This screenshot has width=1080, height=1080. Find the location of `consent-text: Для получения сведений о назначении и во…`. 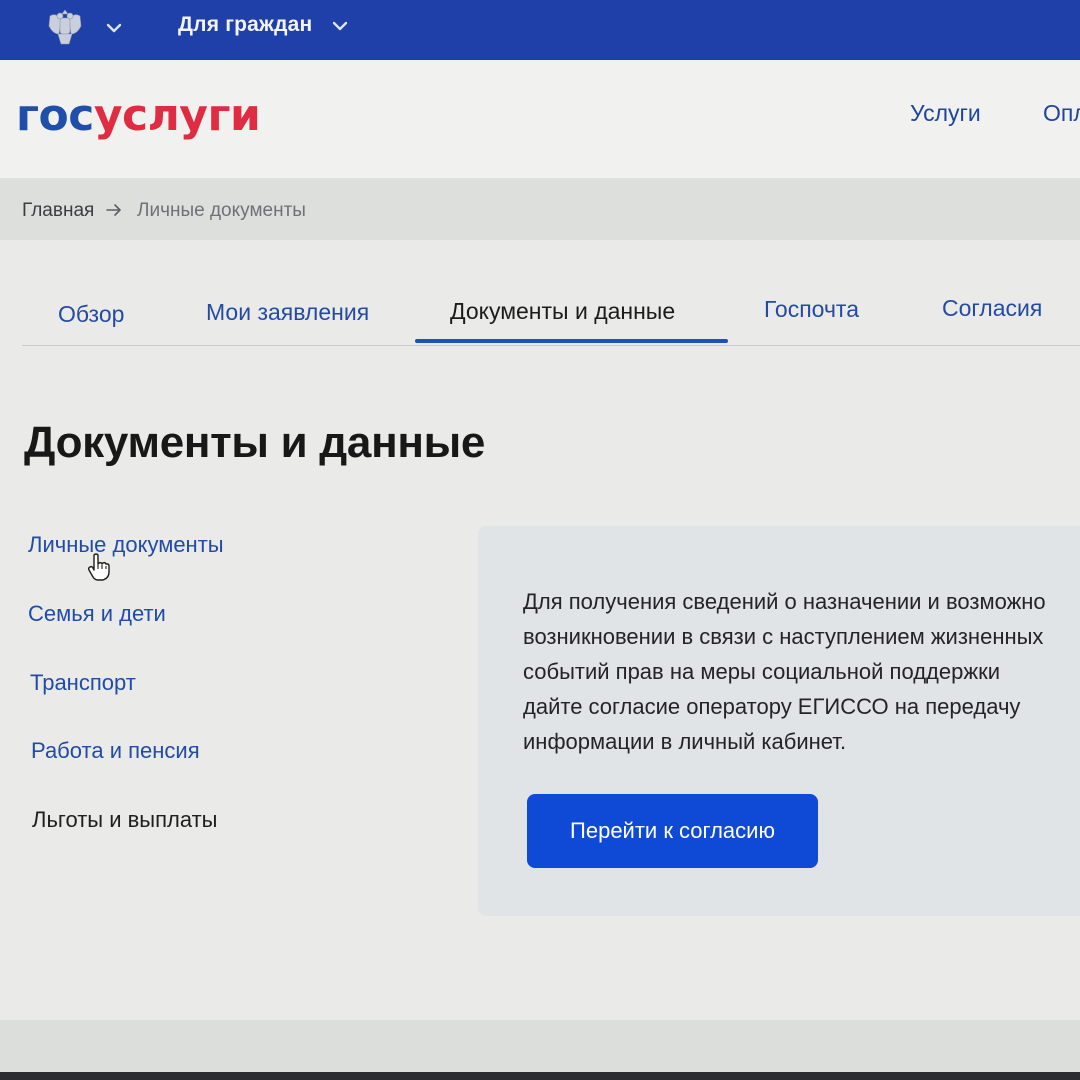

consent-text: Для получения сведений о назначении и во… is located at coordinates (801, 671).